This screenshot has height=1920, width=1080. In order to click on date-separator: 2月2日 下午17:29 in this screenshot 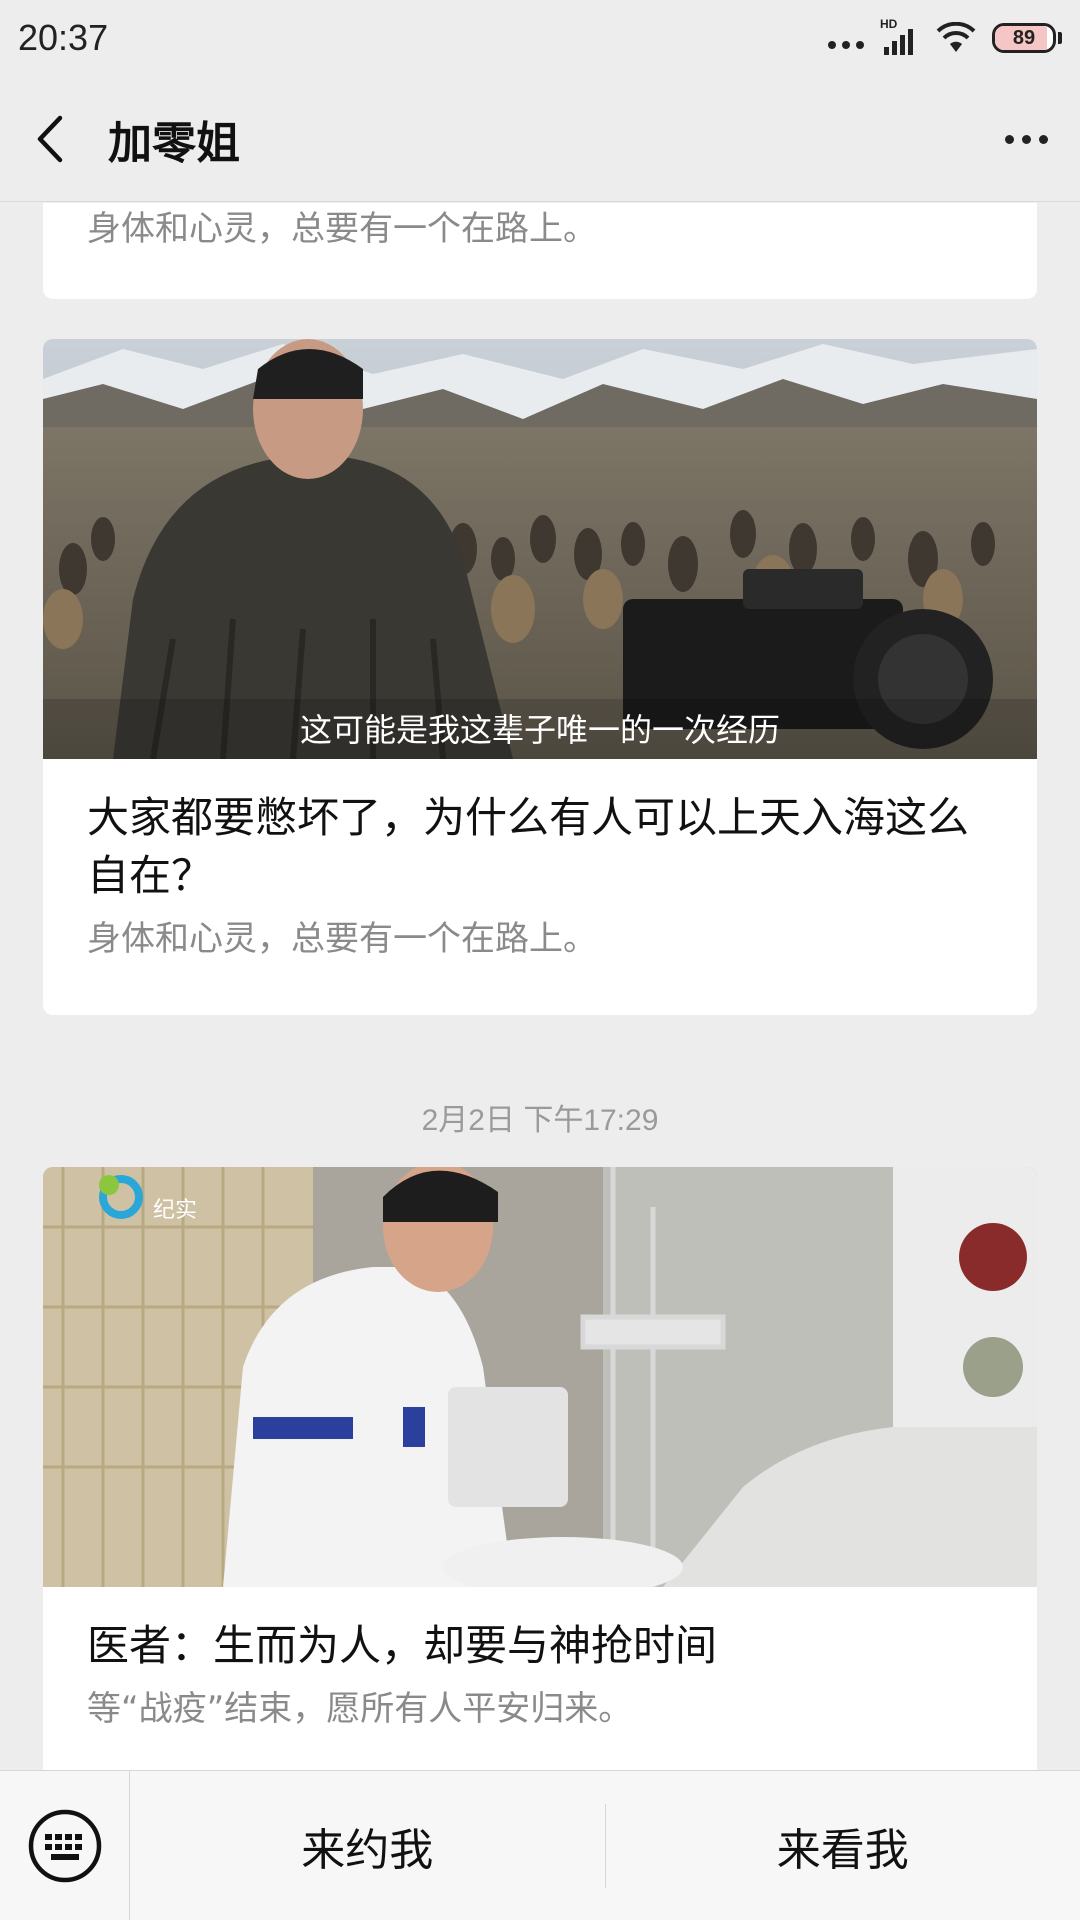, I will do `click(540, 1120)`.